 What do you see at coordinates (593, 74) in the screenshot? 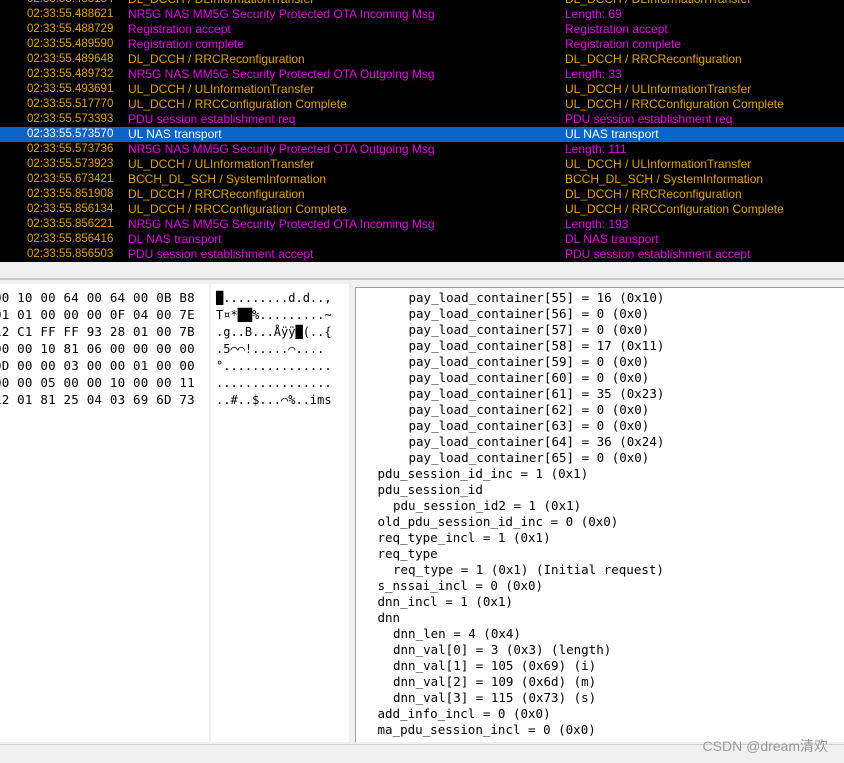
I see `log-info: Length: 33` at bounding box center [593, 74].